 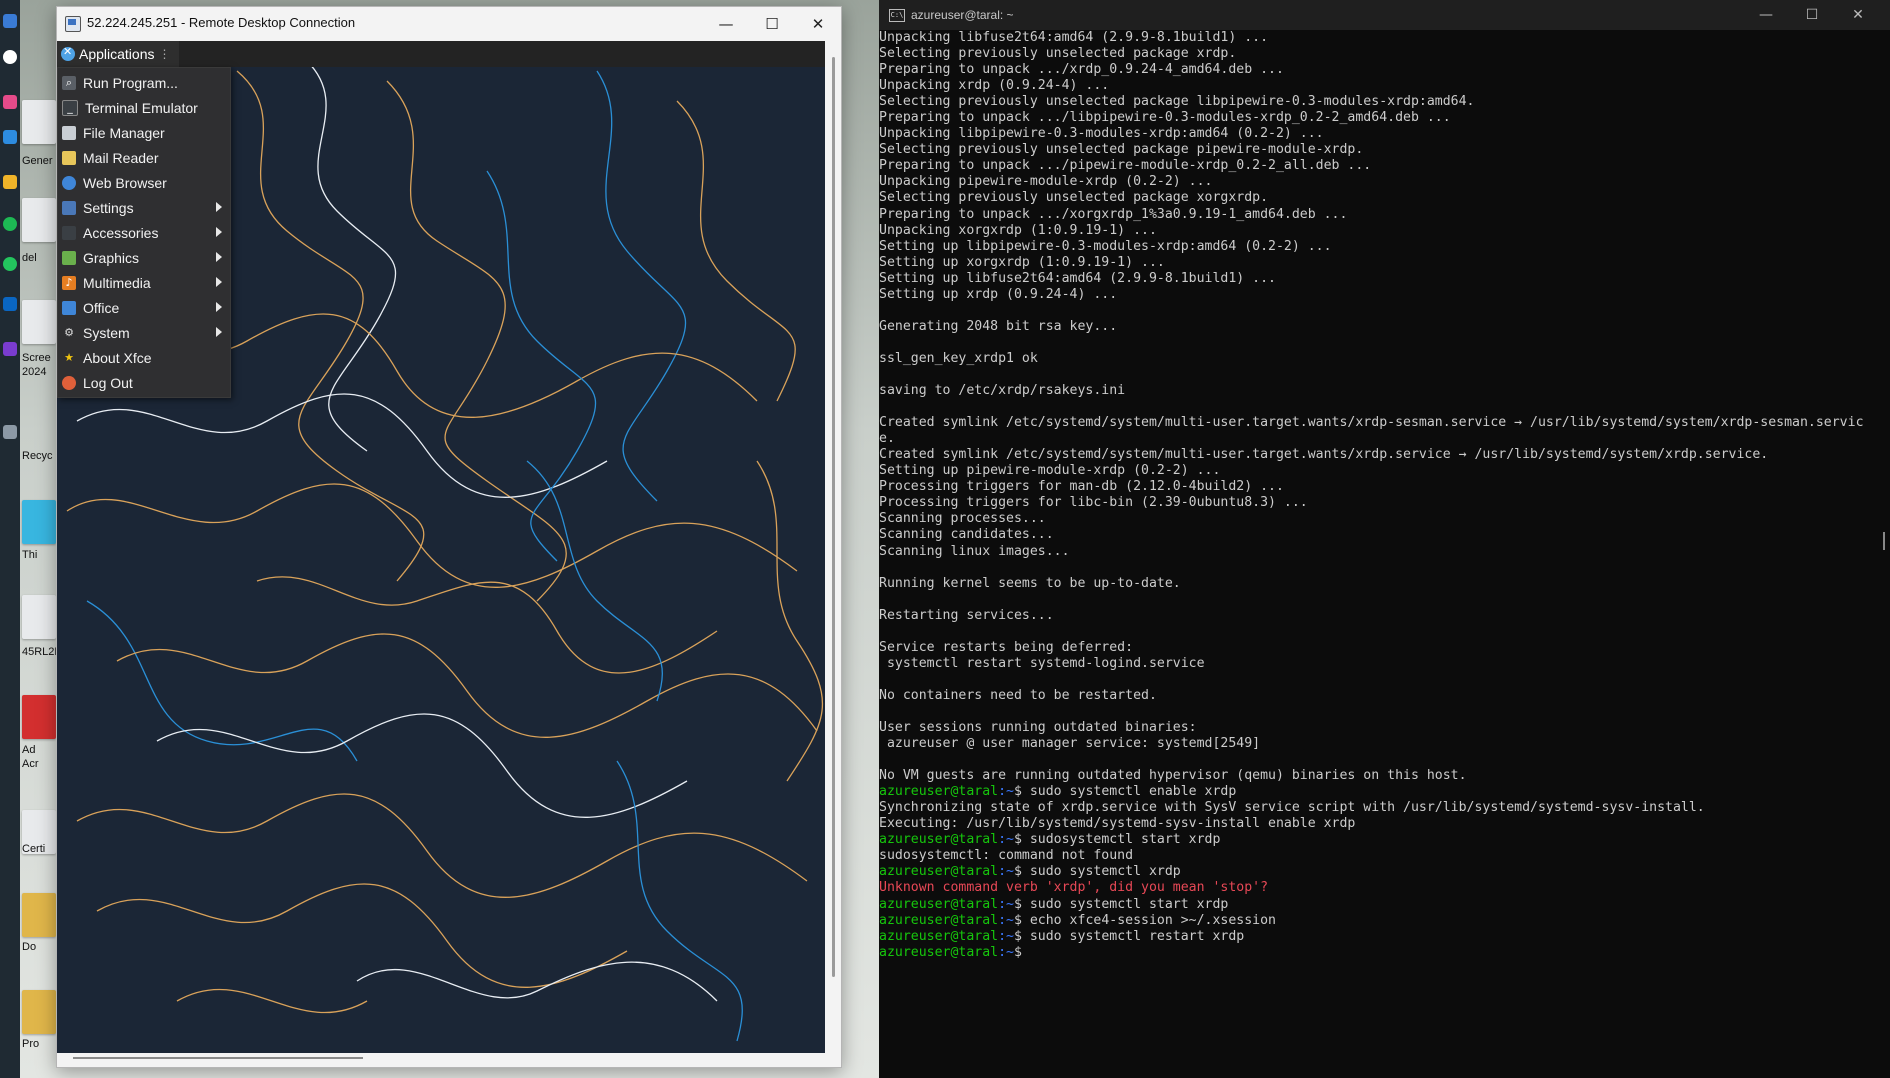 I want to click on terminal-prompt-line: azureuser@taral:~$, so click(x=1379, y=953).